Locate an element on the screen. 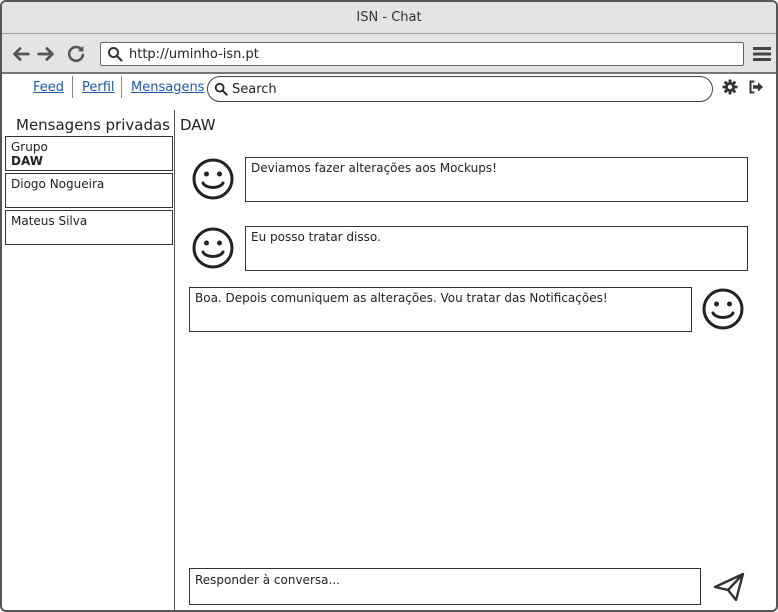 Image resolution: width=778 pixels, height=612 pixels. tab-mensagens: Mensagens is located at coordinates (167, 87).